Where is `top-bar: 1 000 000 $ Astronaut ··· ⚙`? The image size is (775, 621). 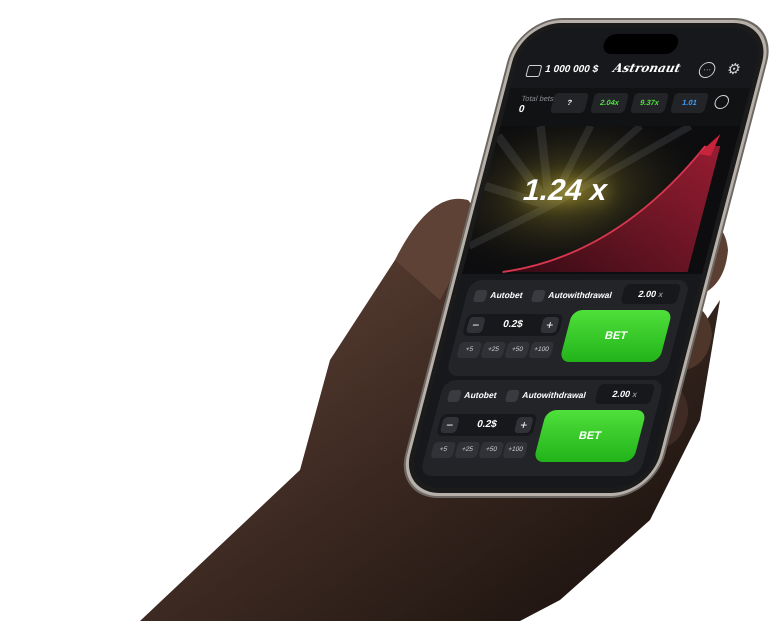
top-bar: 1 000 000 $ Astronaut ··· ⚙ is located at coordinates (634, 72).